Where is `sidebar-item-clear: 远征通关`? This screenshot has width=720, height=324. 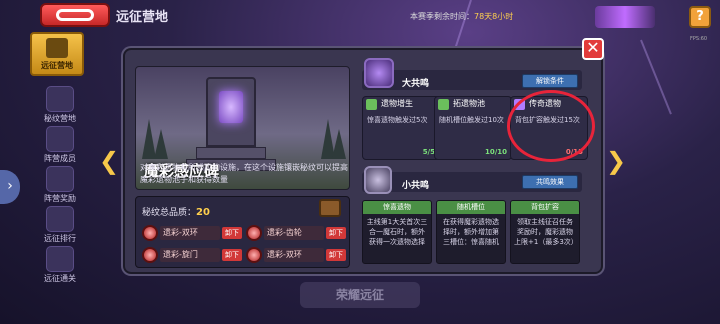
sidebar-item-clear: 远征通关 is located at coordinates (60, 265).